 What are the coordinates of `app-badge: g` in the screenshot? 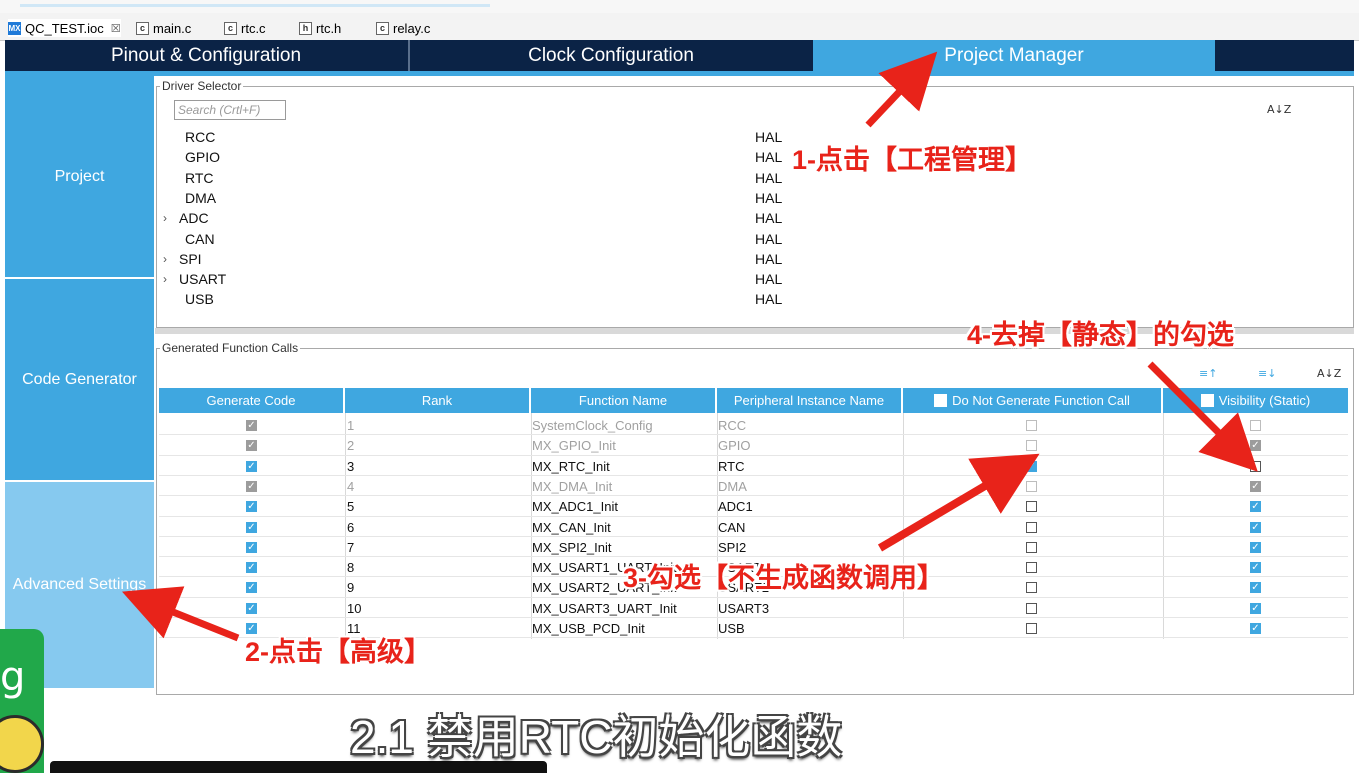 It's located at (22, 701).